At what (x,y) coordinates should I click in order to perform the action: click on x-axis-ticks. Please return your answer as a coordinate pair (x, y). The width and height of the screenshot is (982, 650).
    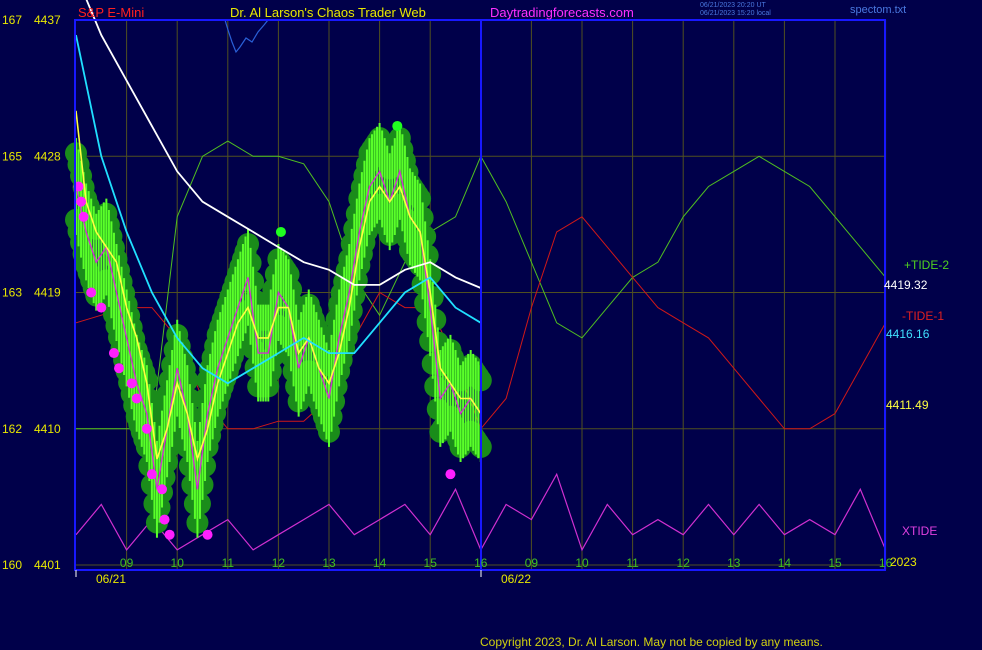
    Looking at the image, I should click on (278, 573).